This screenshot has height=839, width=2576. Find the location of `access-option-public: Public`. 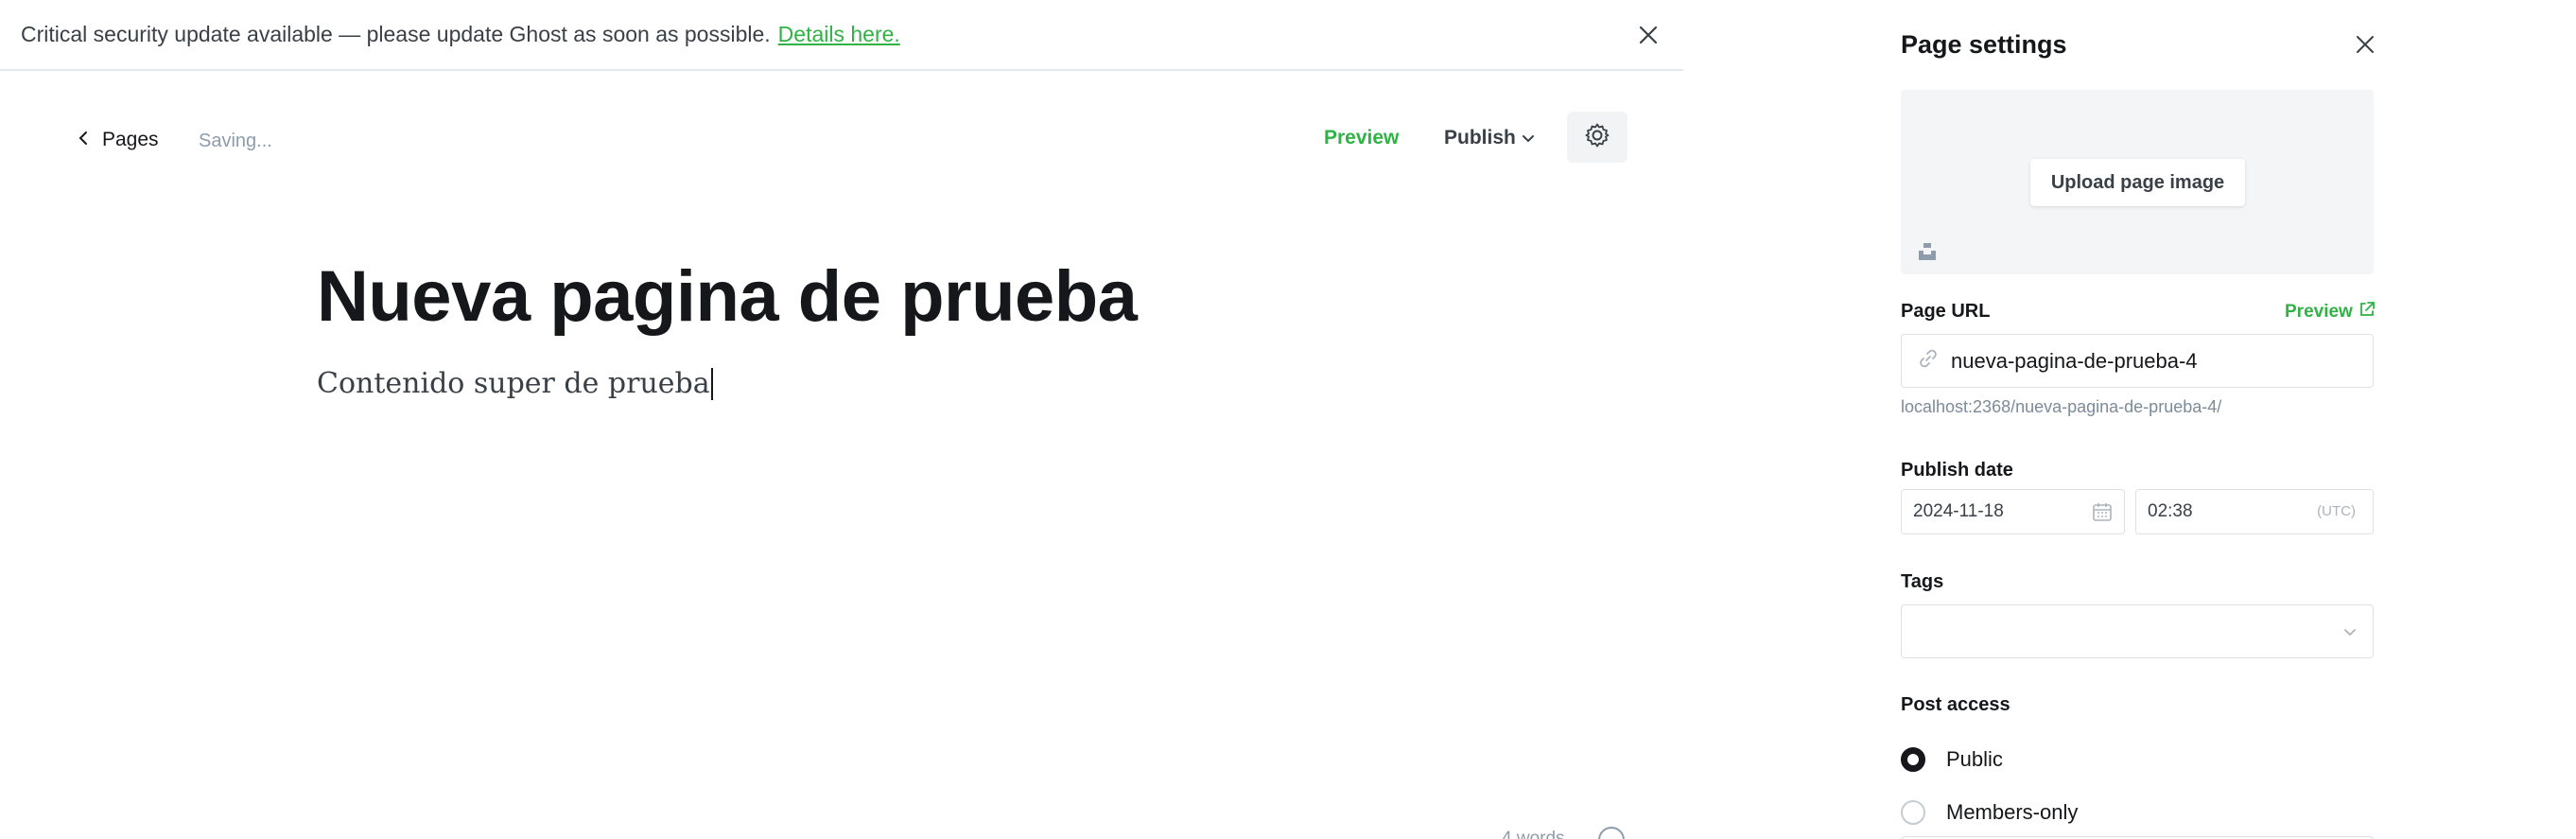

access-option-public: Public is located at coordinates (1952, 759).